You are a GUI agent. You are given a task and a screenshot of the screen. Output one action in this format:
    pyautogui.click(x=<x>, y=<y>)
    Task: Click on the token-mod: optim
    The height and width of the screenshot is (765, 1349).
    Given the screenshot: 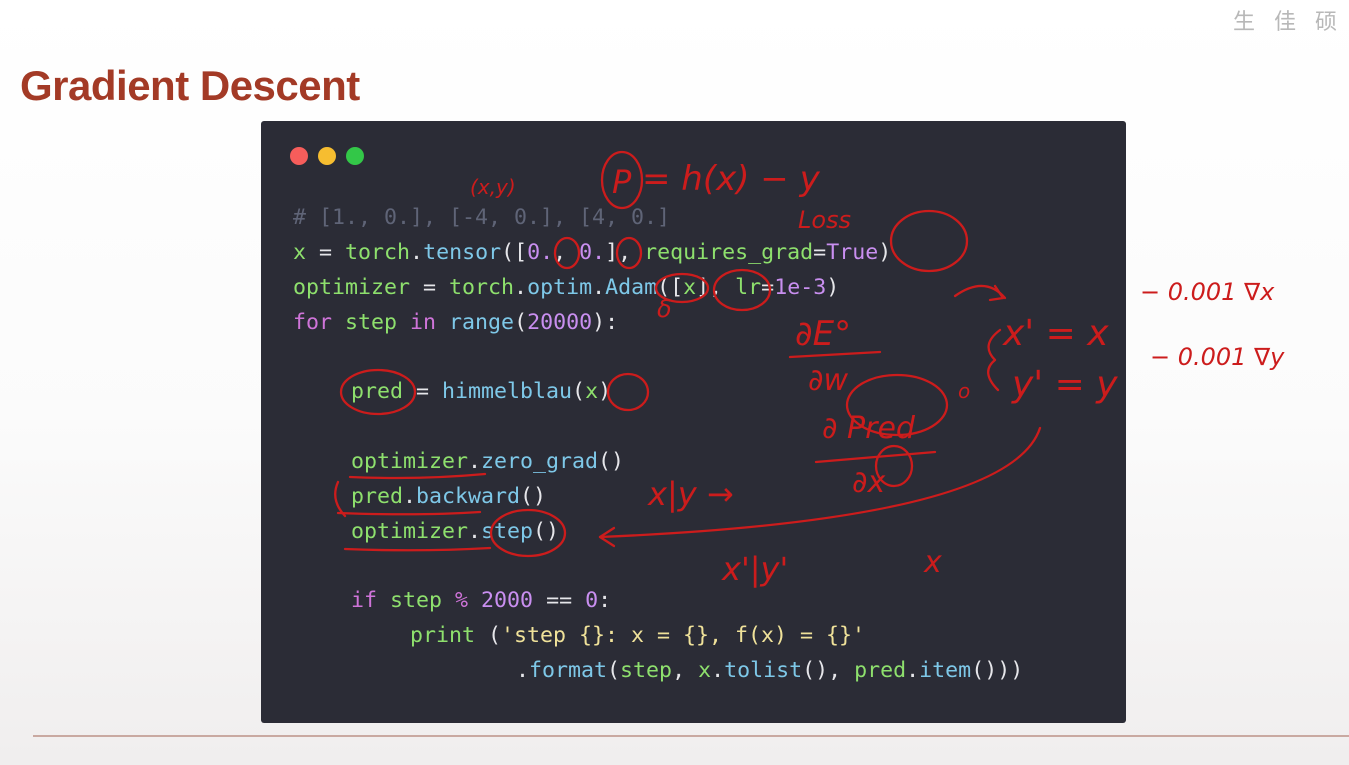 What is the action you would take?
    pyautogui.click(x=560, y=287)
    